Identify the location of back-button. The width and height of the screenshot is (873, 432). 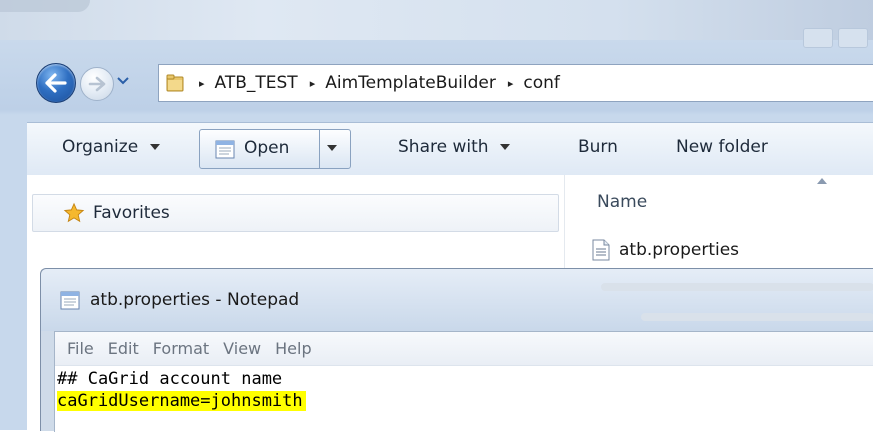
(56, 83).